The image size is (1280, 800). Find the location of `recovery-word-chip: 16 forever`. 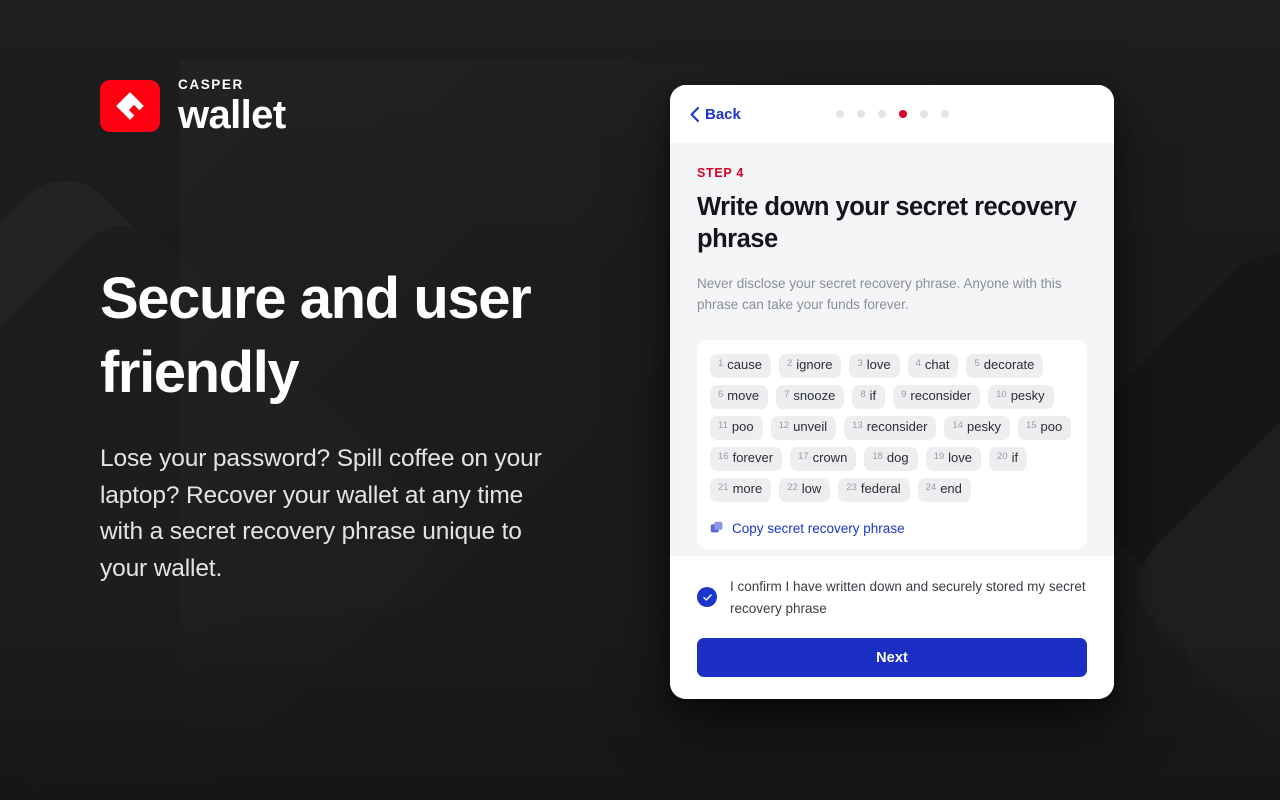

recovery-word-chip: 16 forever is located at coordinates (746, 458).